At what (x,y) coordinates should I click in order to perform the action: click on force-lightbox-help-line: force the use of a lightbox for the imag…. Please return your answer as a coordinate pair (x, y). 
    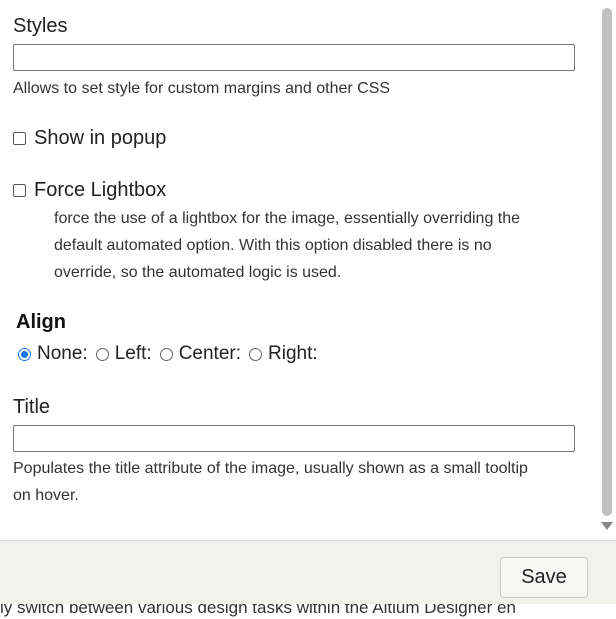
    Looking at the image, I should click on (287, 218).